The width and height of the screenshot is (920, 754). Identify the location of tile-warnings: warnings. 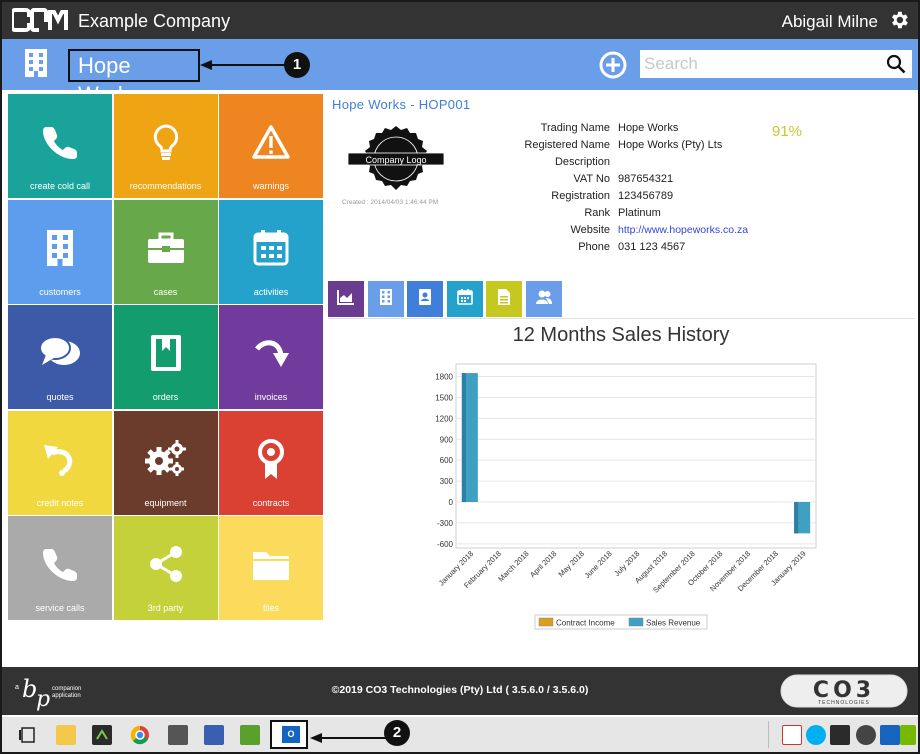
(271, 146).